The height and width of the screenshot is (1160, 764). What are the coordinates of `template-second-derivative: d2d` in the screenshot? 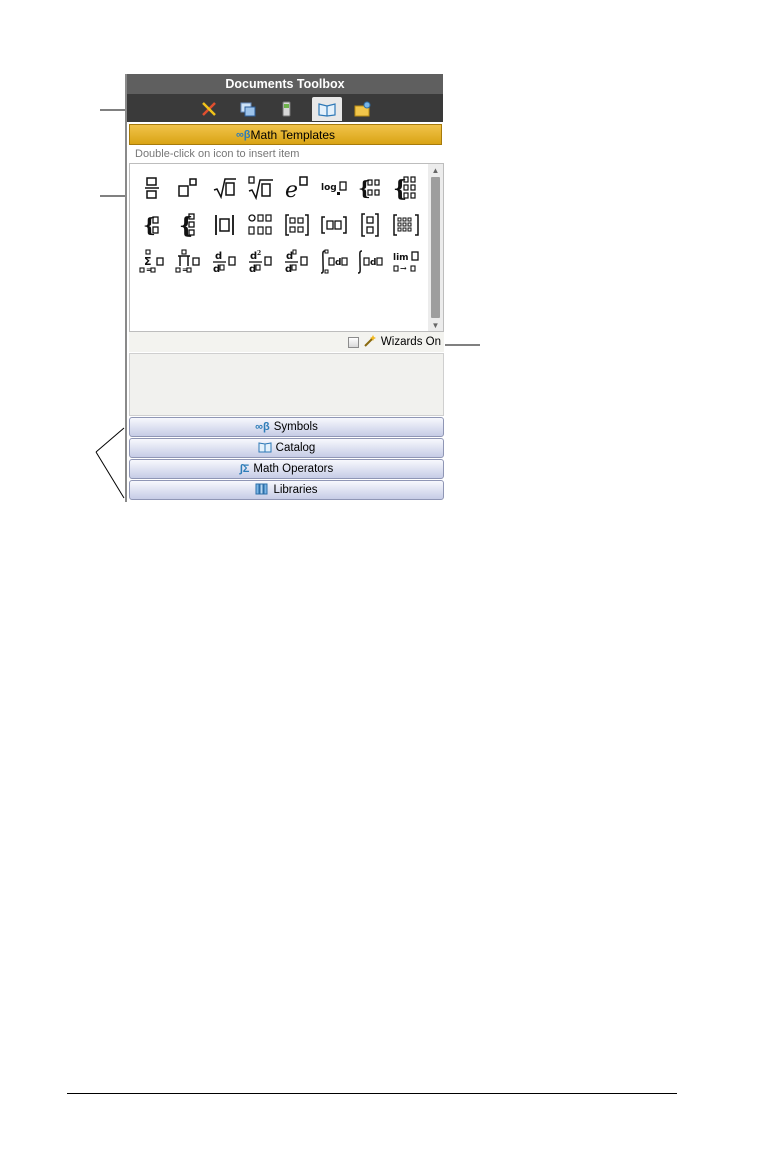 It's located at (261, 261).